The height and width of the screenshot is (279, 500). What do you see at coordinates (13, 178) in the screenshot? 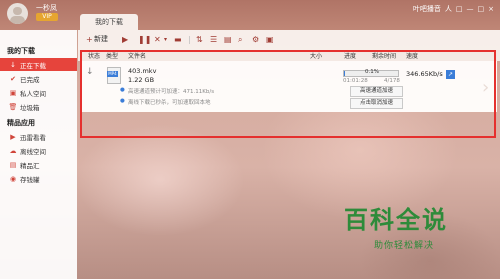
I see `piggy-icon: ◉` at bounding box center [13, 178].